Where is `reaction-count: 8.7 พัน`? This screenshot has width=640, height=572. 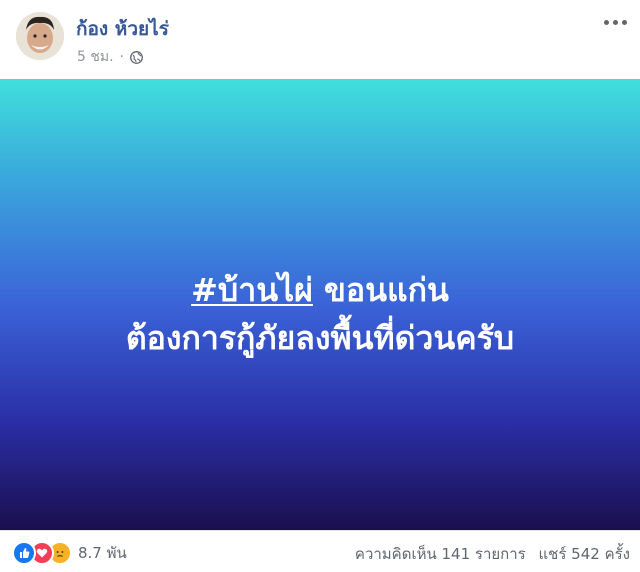
reaction-count: 8.7 พัน is located at coordinates (102, 553).